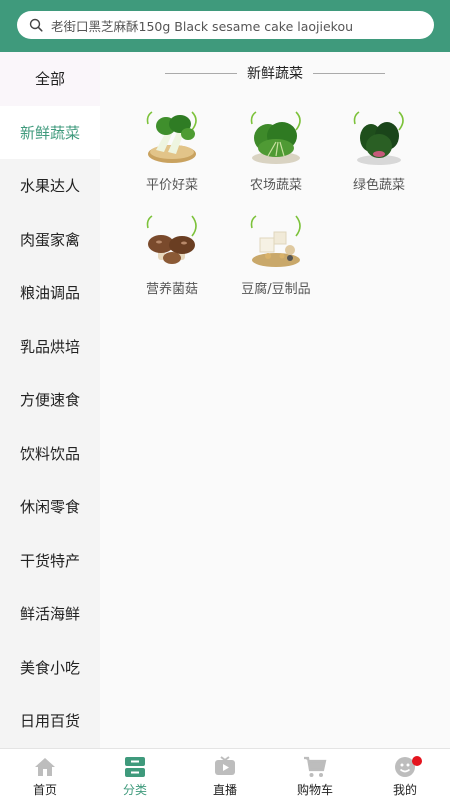 This screenshot has width=450, height=800. I want to click on notification-badge, so click(417, 761).